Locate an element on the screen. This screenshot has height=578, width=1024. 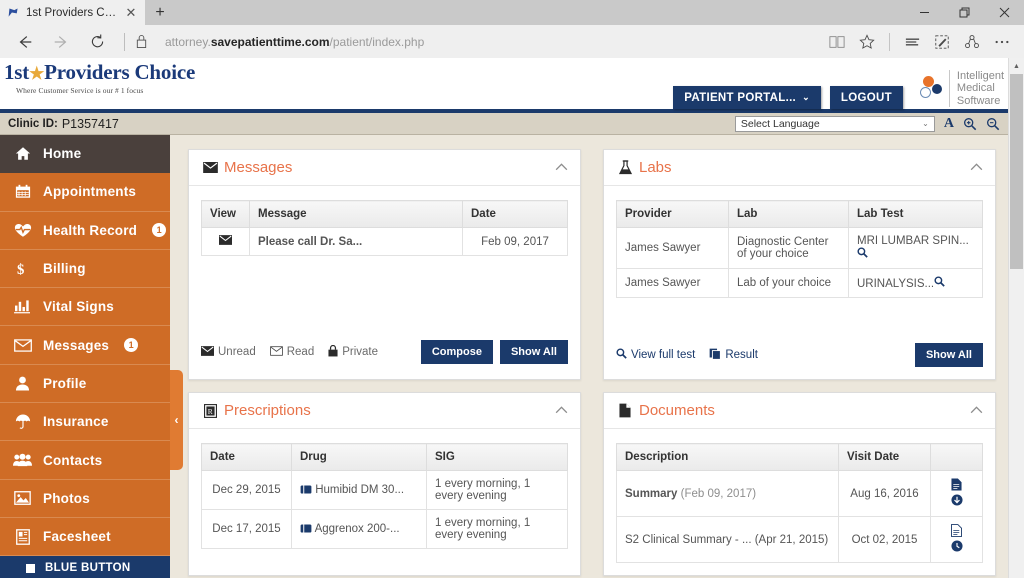
sidebar-item-photos: Photos is located at coordinates (85, 499).